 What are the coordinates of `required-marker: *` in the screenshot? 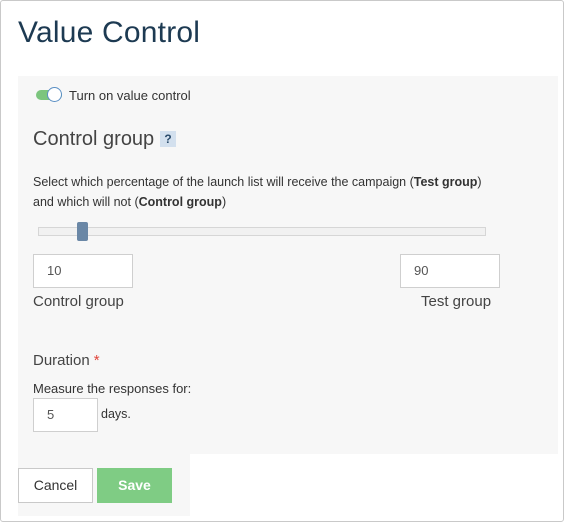 It's located at (96, 360).